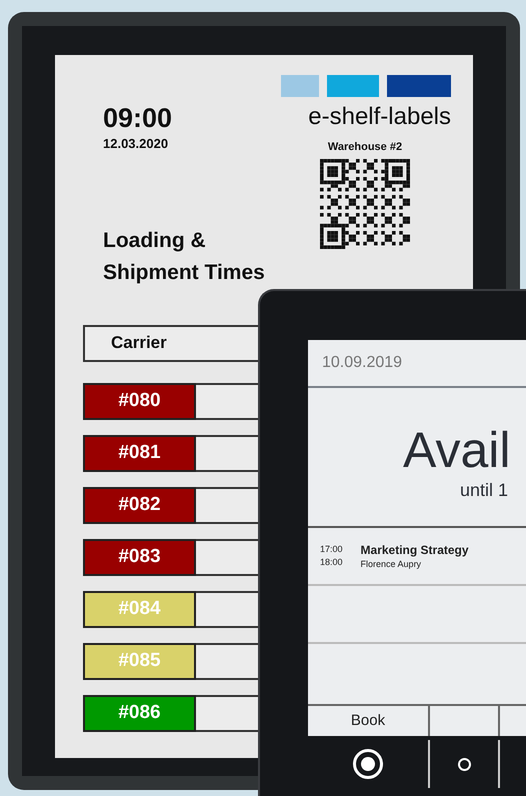 Image resolution: width=526 pixels, height=796 pixels. What do you see at coordinates (137, 118) in the screenshot?
I see `time-text: 09:00` at bounding box center [137, 118].